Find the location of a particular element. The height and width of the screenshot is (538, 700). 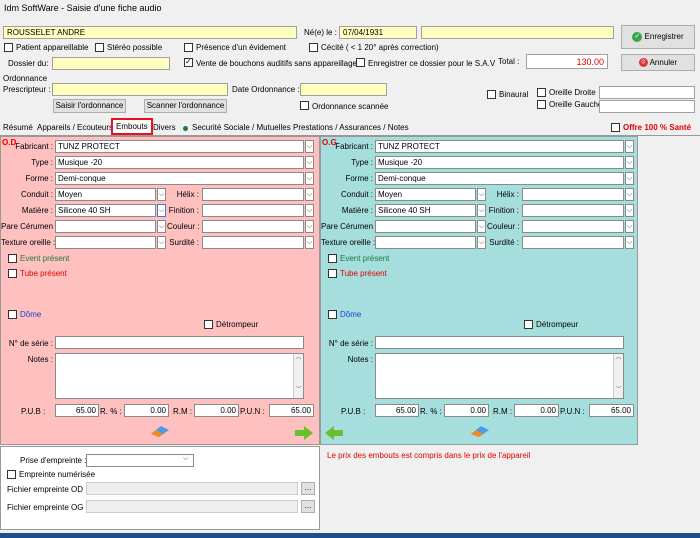

ordonnance-scannee-checkbox is located at coordinates (304, 105).